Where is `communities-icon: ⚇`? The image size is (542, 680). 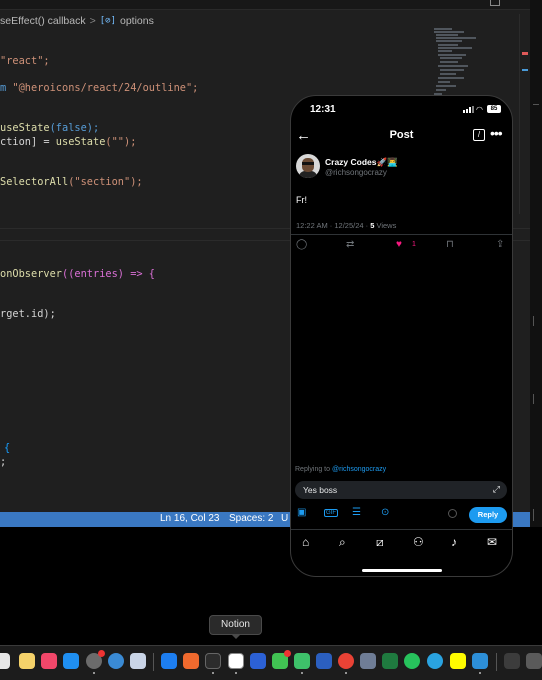 communities-icon: ⚇ is located at coordinates (418, 542).